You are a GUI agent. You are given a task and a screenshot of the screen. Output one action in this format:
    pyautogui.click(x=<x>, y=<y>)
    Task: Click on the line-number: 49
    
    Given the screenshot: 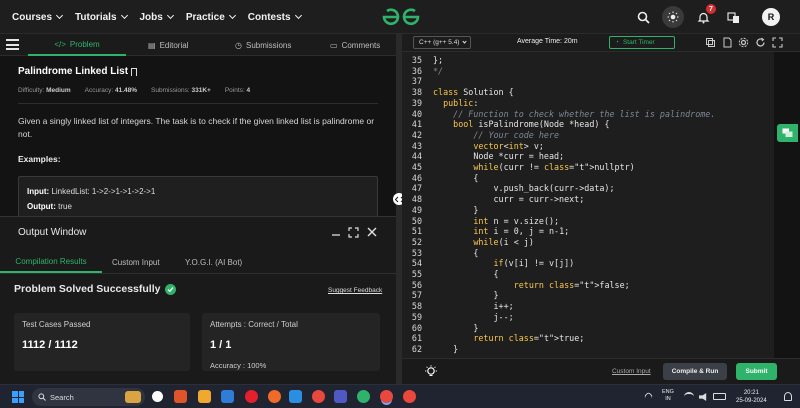 What is the action you would take?
    pyautogui.click(x=416, y=209)
    